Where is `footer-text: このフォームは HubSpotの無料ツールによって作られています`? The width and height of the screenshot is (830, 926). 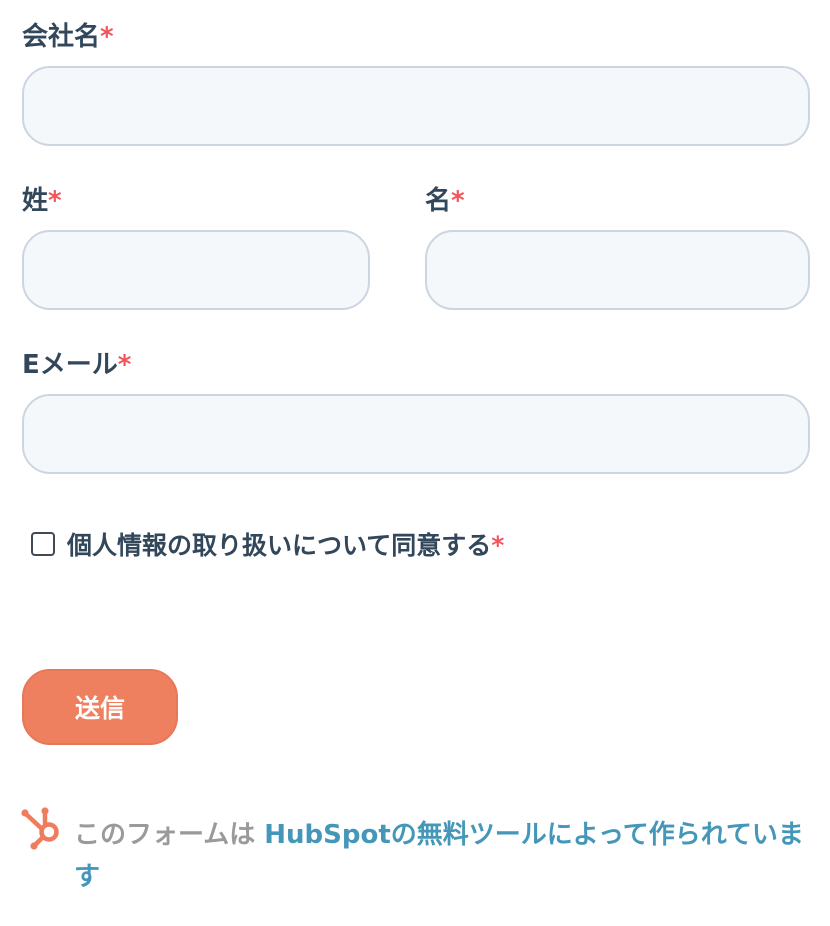 footer-text: このフォームは HubSpotの無料ツールによって作られています is located at coordinates (444, 856).